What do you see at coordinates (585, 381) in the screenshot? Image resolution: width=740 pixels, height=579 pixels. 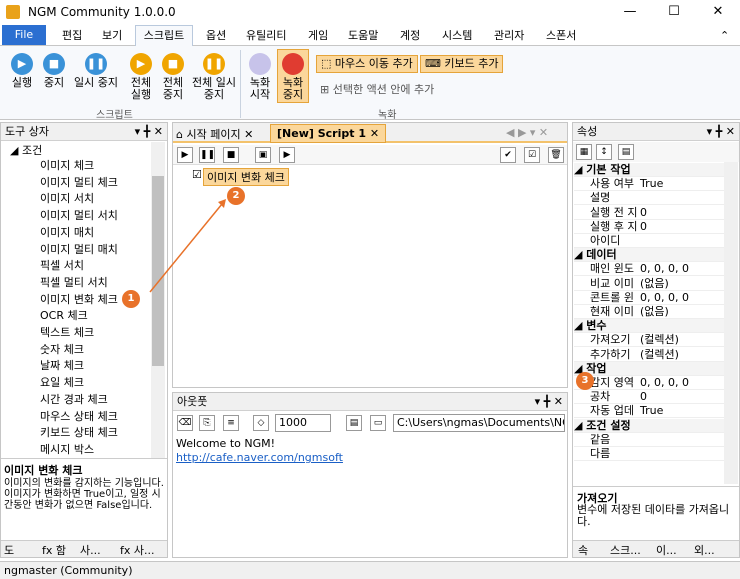 I see `badge-3: 3` at bounding box center [585, 381].